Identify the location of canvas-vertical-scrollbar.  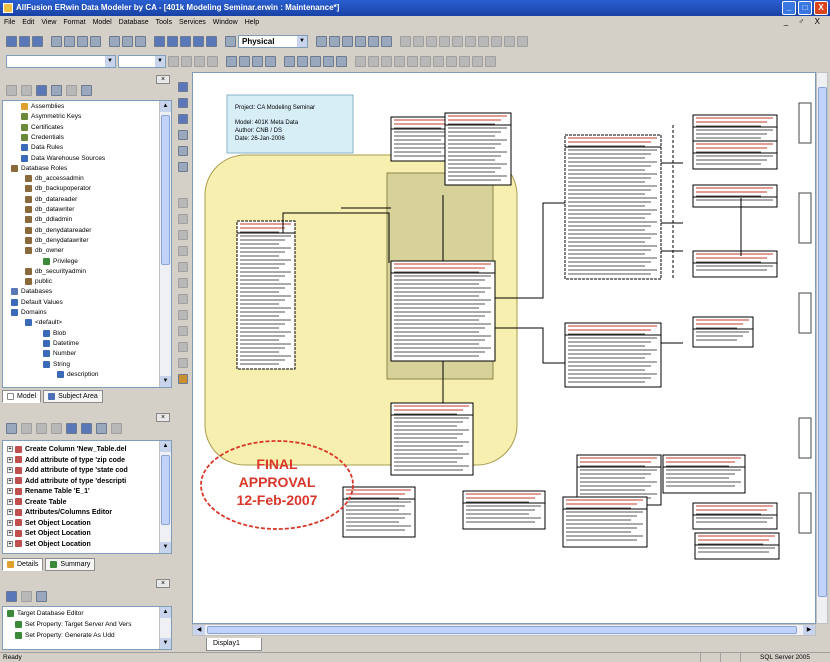
(822, 348).